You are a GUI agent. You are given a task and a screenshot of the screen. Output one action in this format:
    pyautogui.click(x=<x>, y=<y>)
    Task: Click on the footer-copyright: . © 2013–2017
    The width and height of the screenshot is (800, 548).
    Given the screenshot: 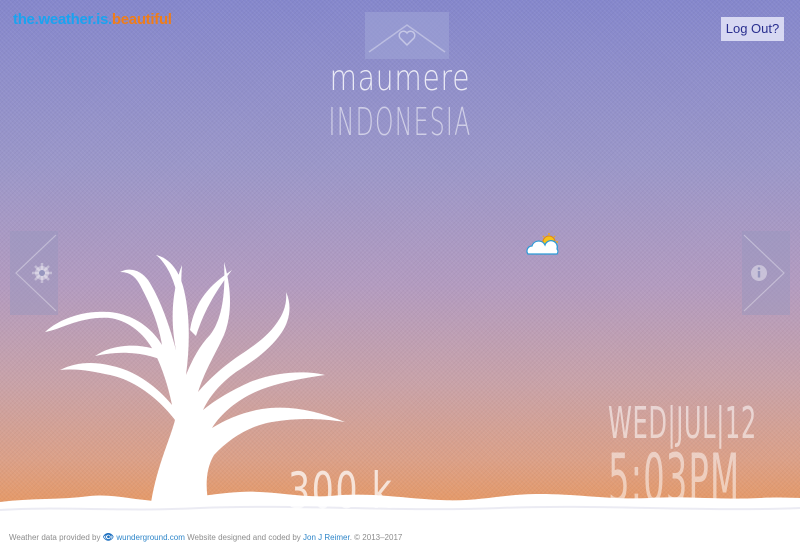 What is the action you would take?
    pyautogui.click(x=376, y=537)
    